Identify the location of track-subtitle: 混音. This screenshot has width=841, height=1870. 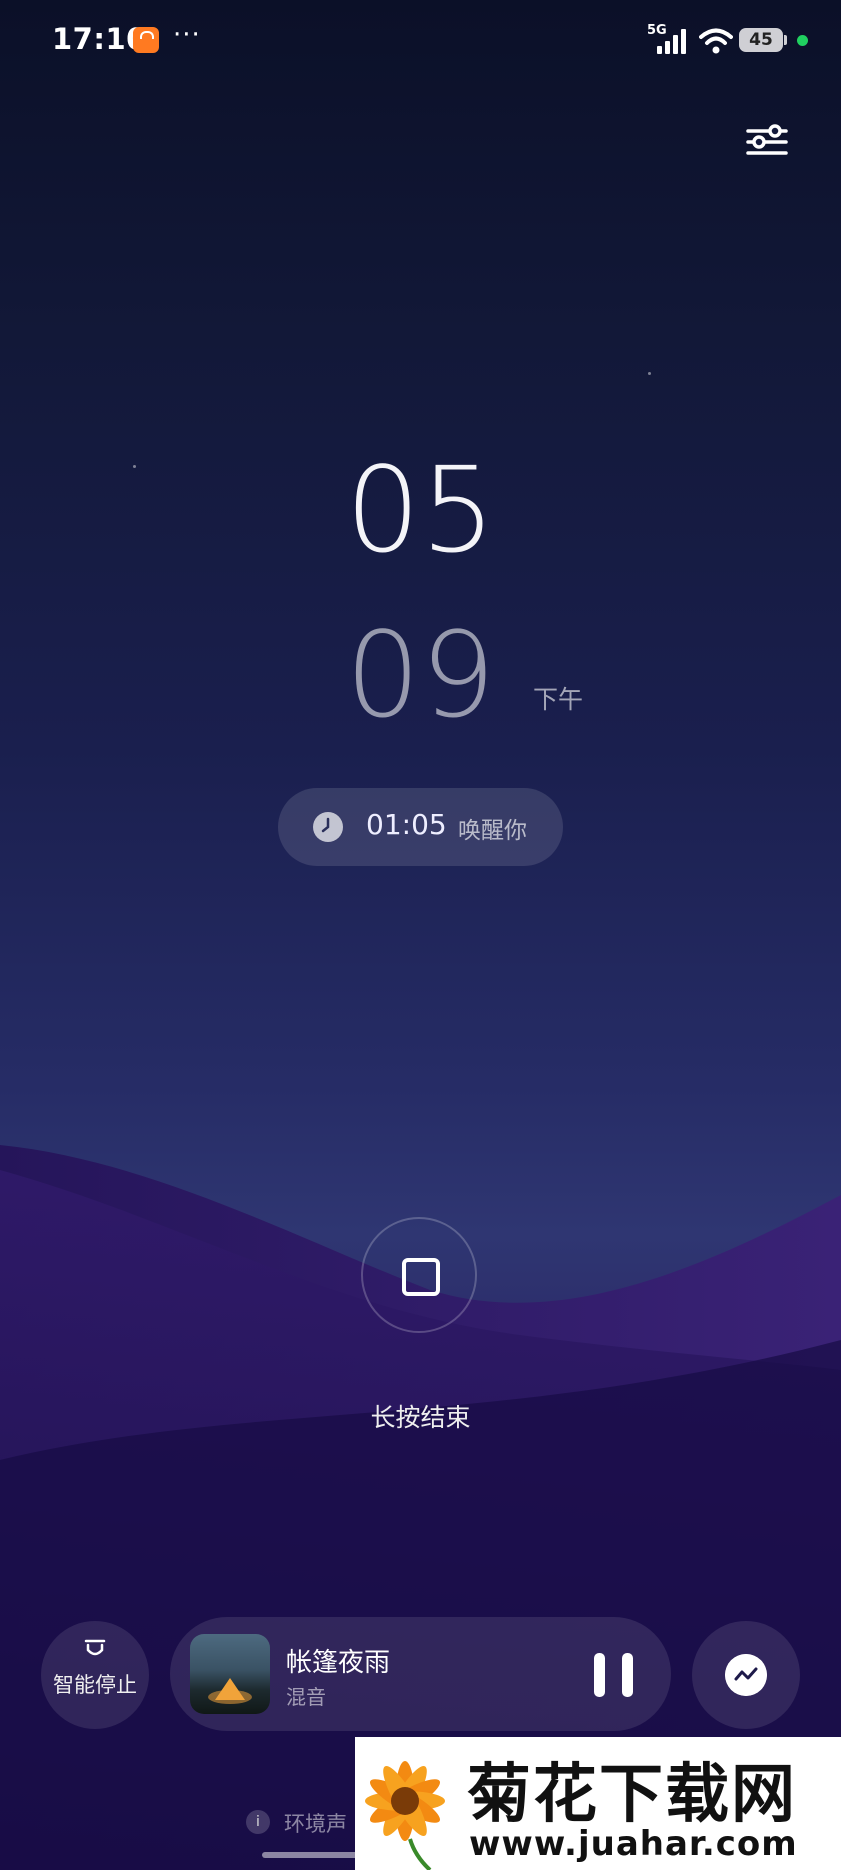
(306, 1697).